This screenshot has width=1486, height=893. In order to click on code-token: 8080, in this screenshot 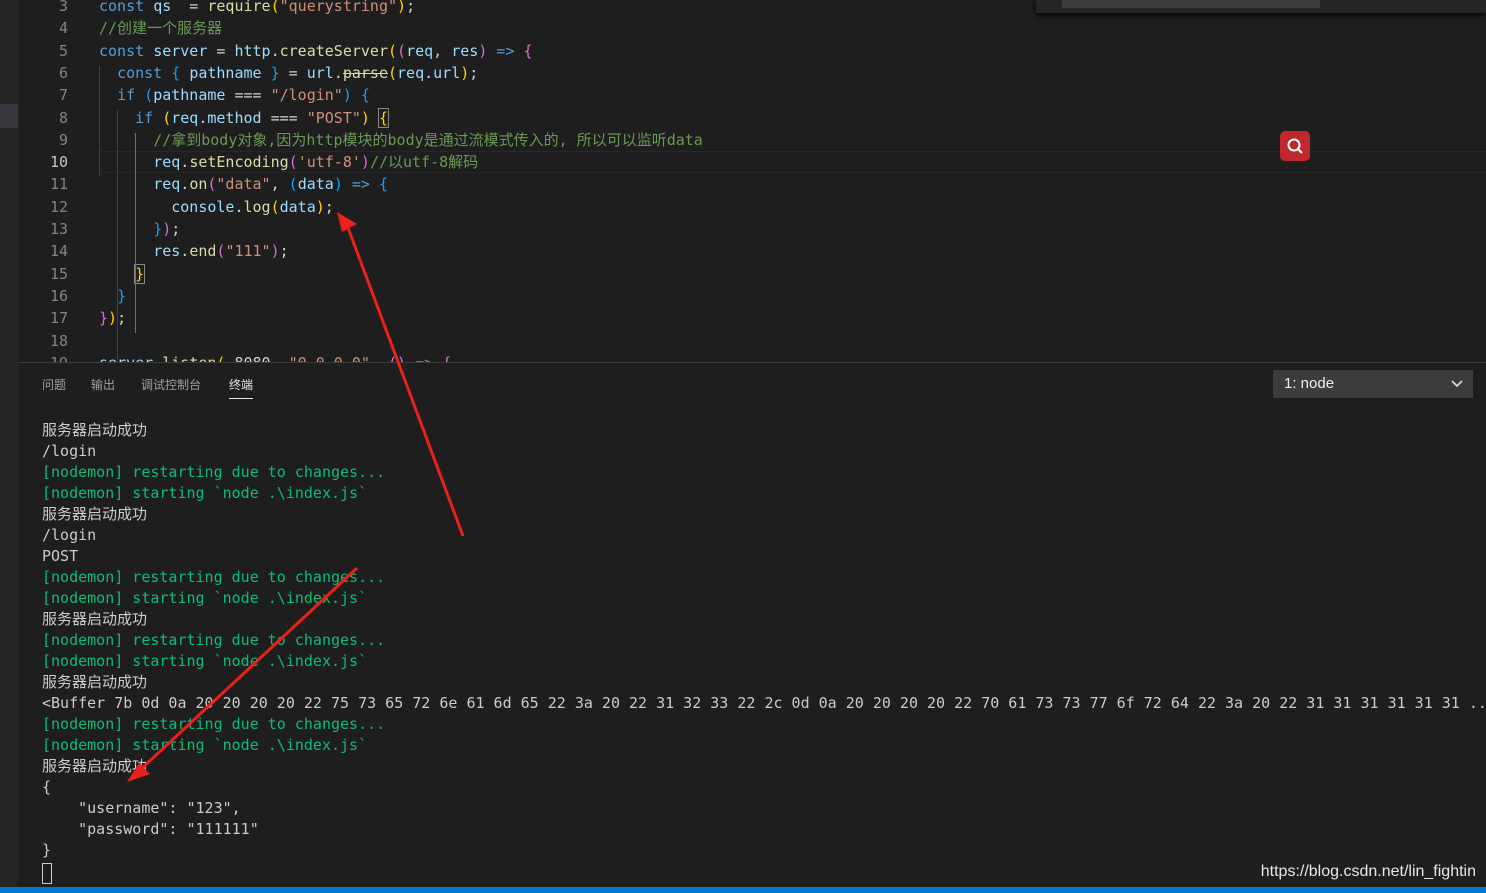, I will do `click(256, 358)`.